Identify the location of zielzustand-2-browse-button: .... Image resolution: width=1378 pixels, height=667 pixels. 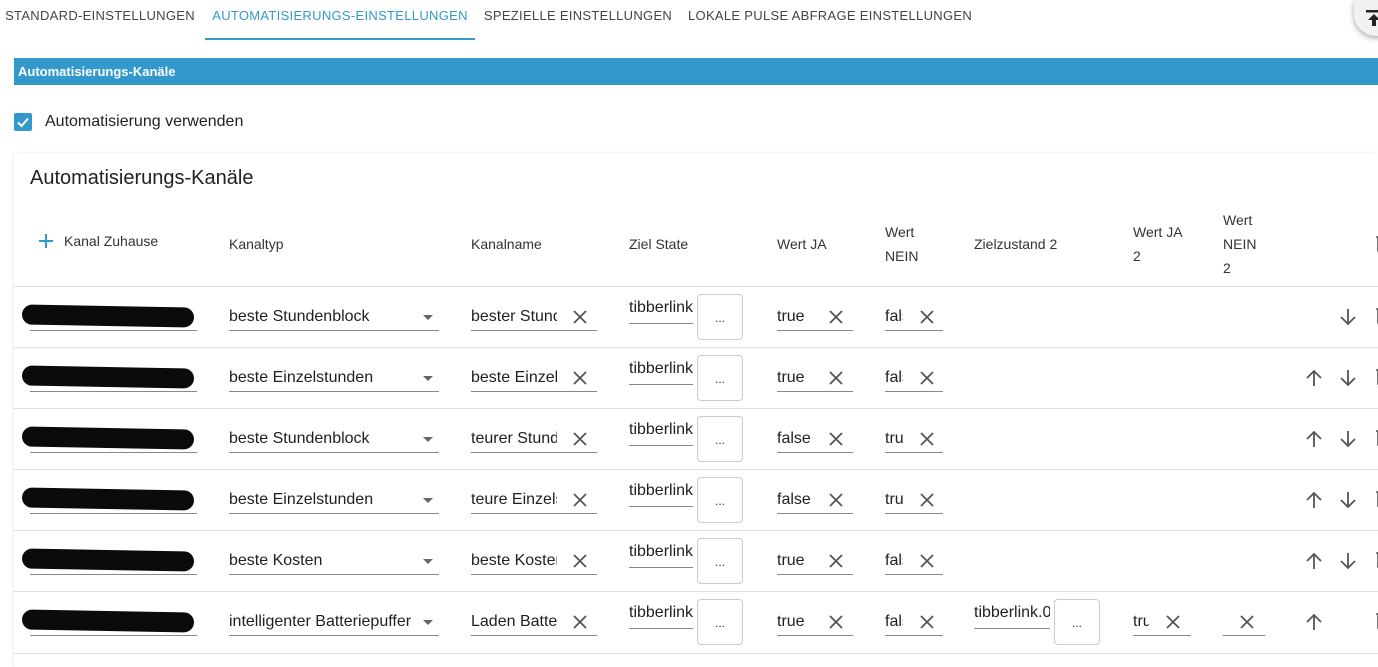
(1077, 622).